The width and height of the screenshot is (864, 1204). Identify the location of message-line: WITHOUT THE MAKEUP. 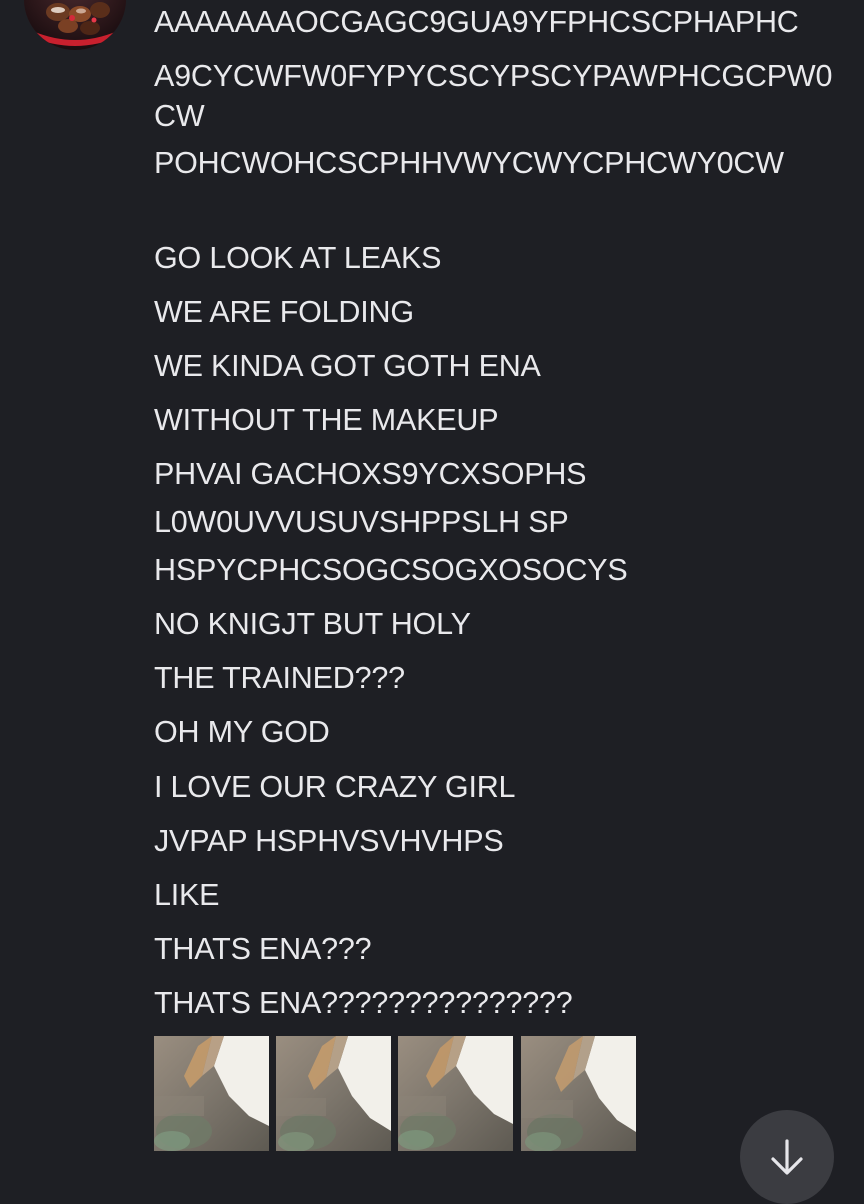
(326, 420).